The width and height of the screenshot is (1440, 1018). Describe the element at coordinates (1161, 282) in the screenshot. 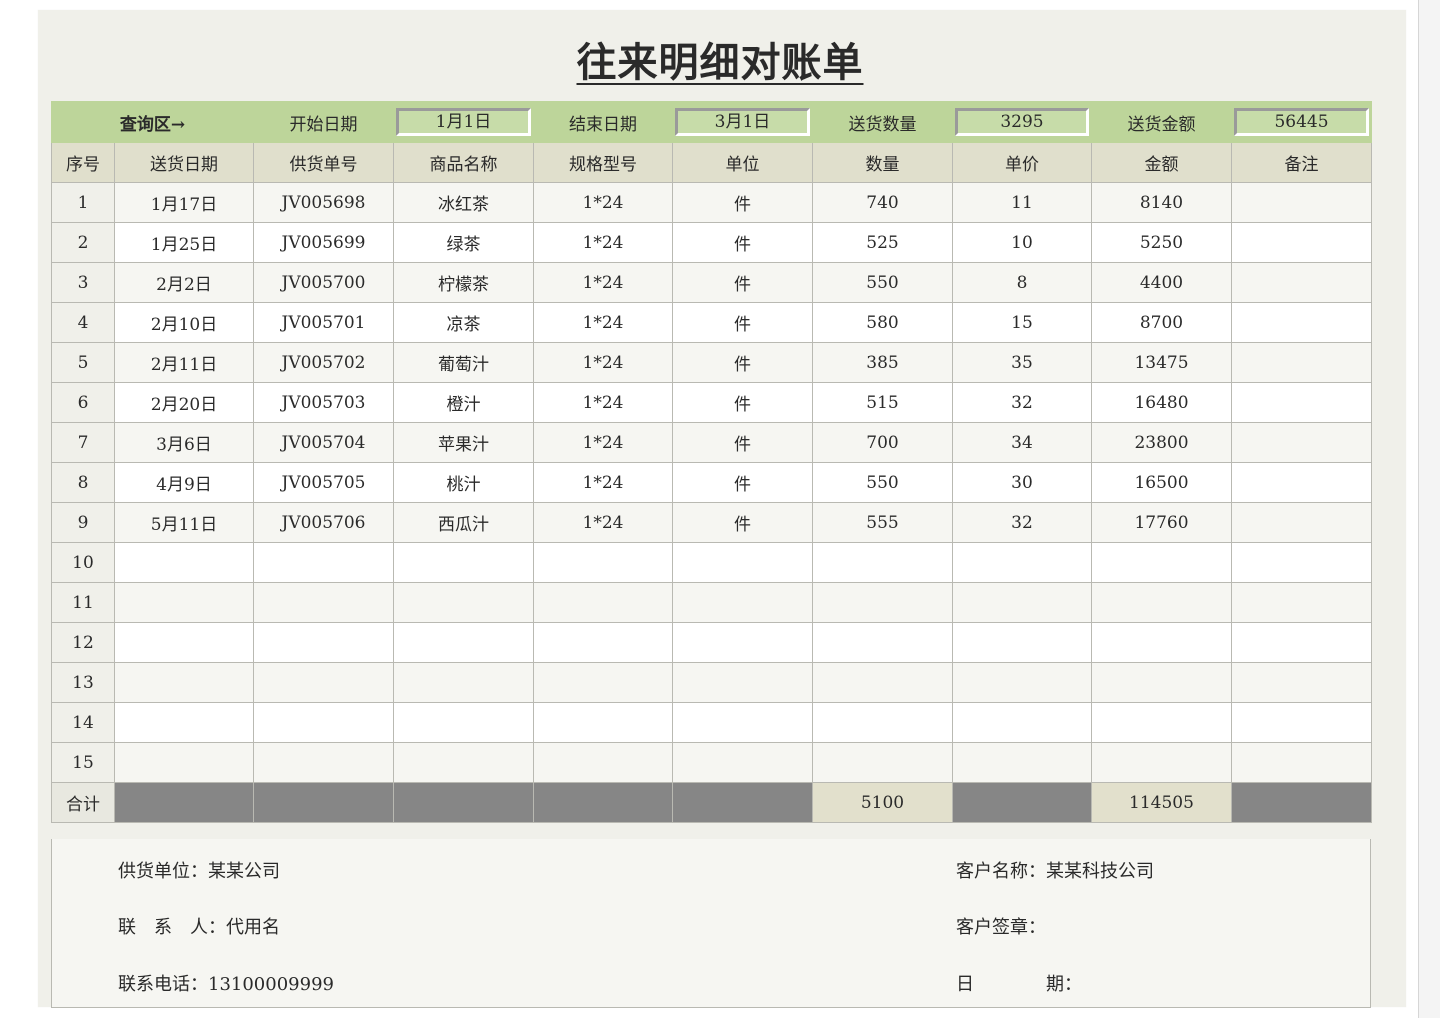

I see `cell-amount: 4400` at that location.